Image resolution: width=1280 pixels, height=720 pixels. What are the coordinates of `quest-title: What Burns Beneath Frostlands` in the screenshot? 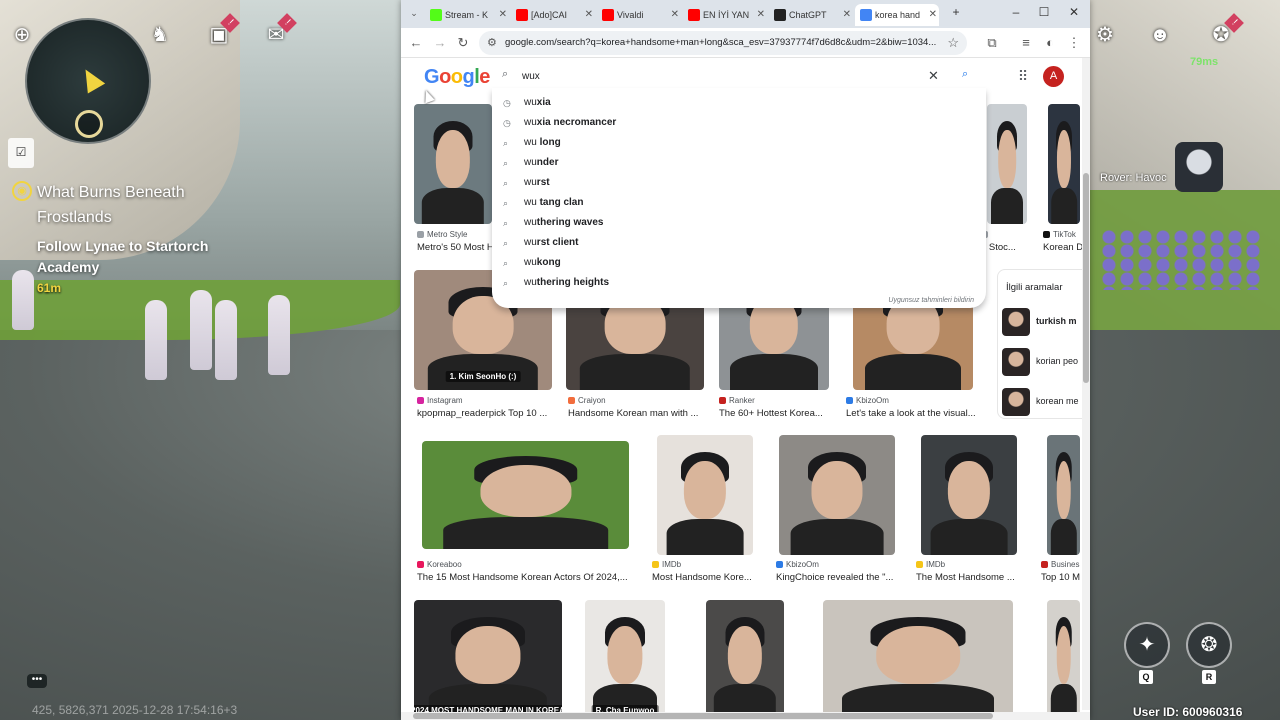 It's located at (132, 205).